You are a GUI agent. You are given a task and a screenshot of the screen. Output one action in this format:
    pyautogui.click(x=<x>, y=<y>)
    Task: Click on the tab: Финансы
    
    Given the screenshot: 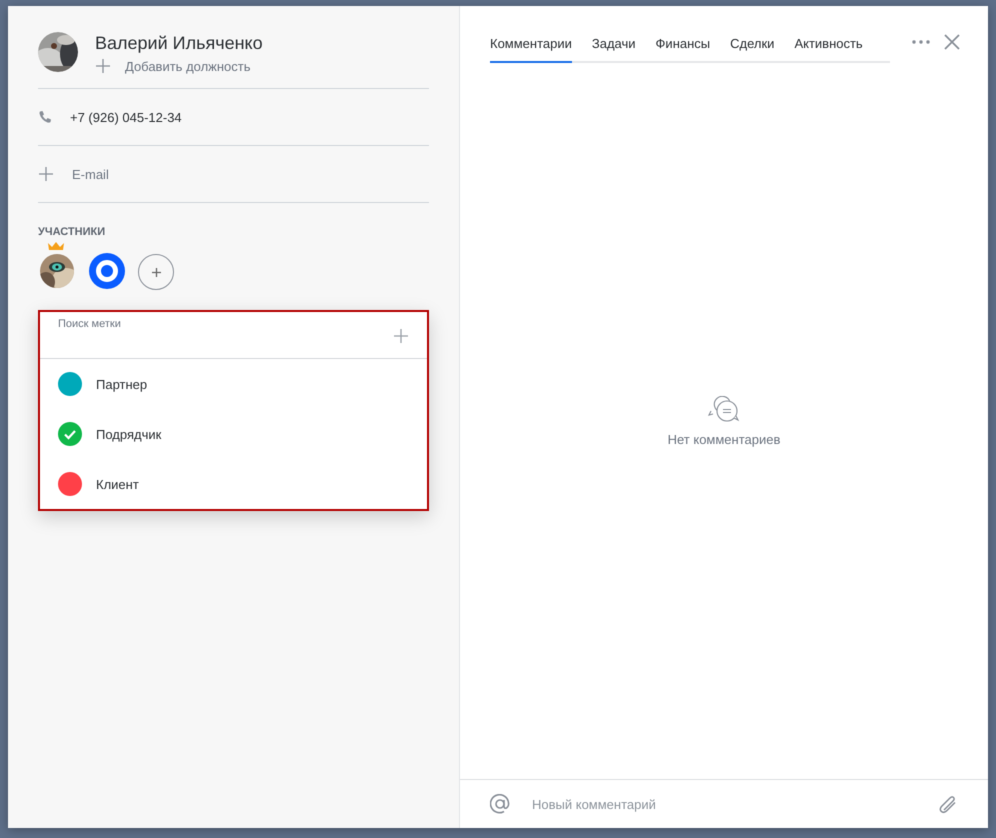 What is the action you would take?
    pyautogui.click(x=683, y=48)
    